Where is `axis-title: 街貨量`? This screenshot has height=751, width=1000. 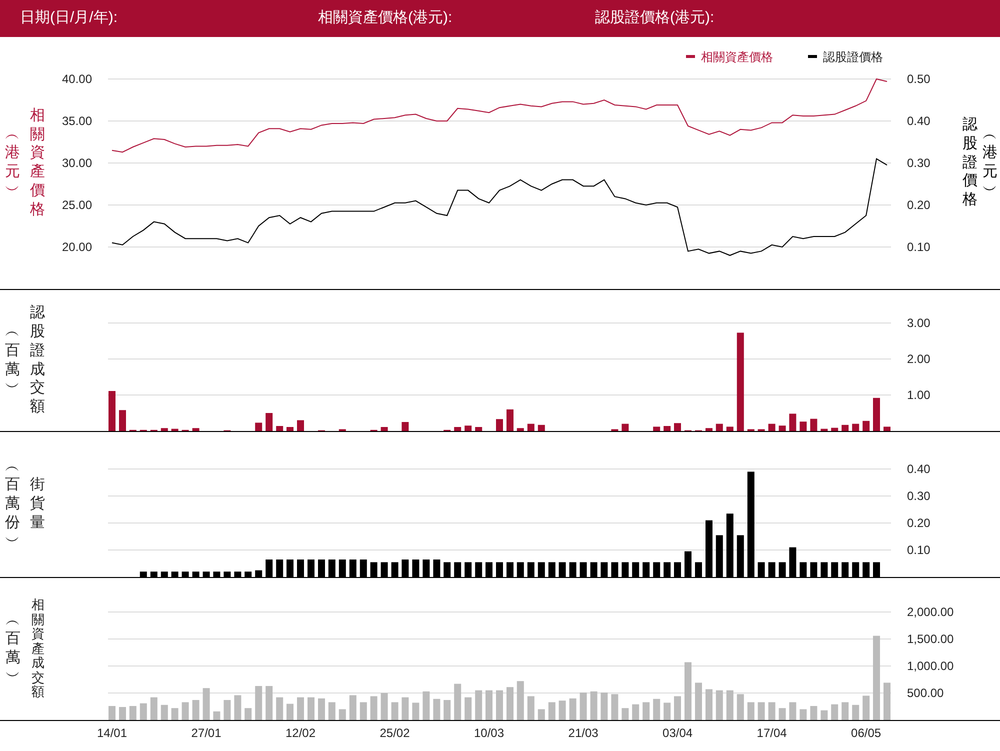
axis-title: 街貨量 is located at coordinates (37, 504).